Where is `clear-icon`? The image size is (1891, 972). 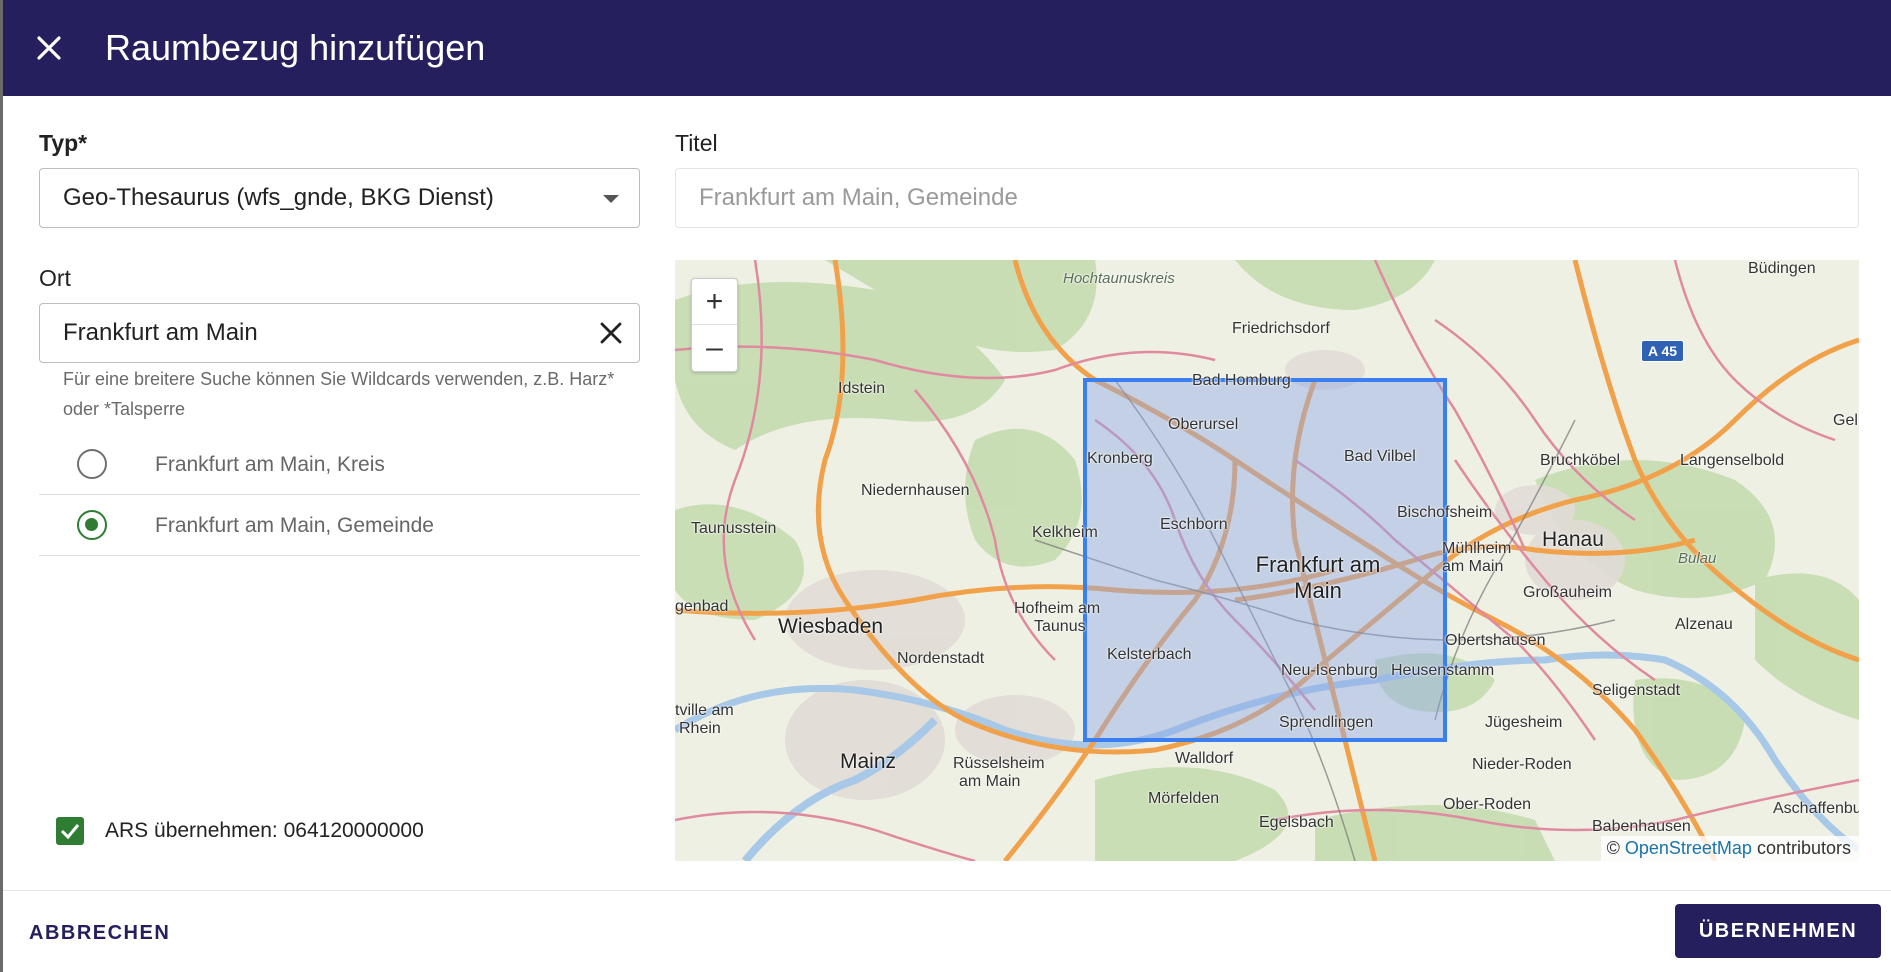
clear-icon is located at coordinates (611, 333).